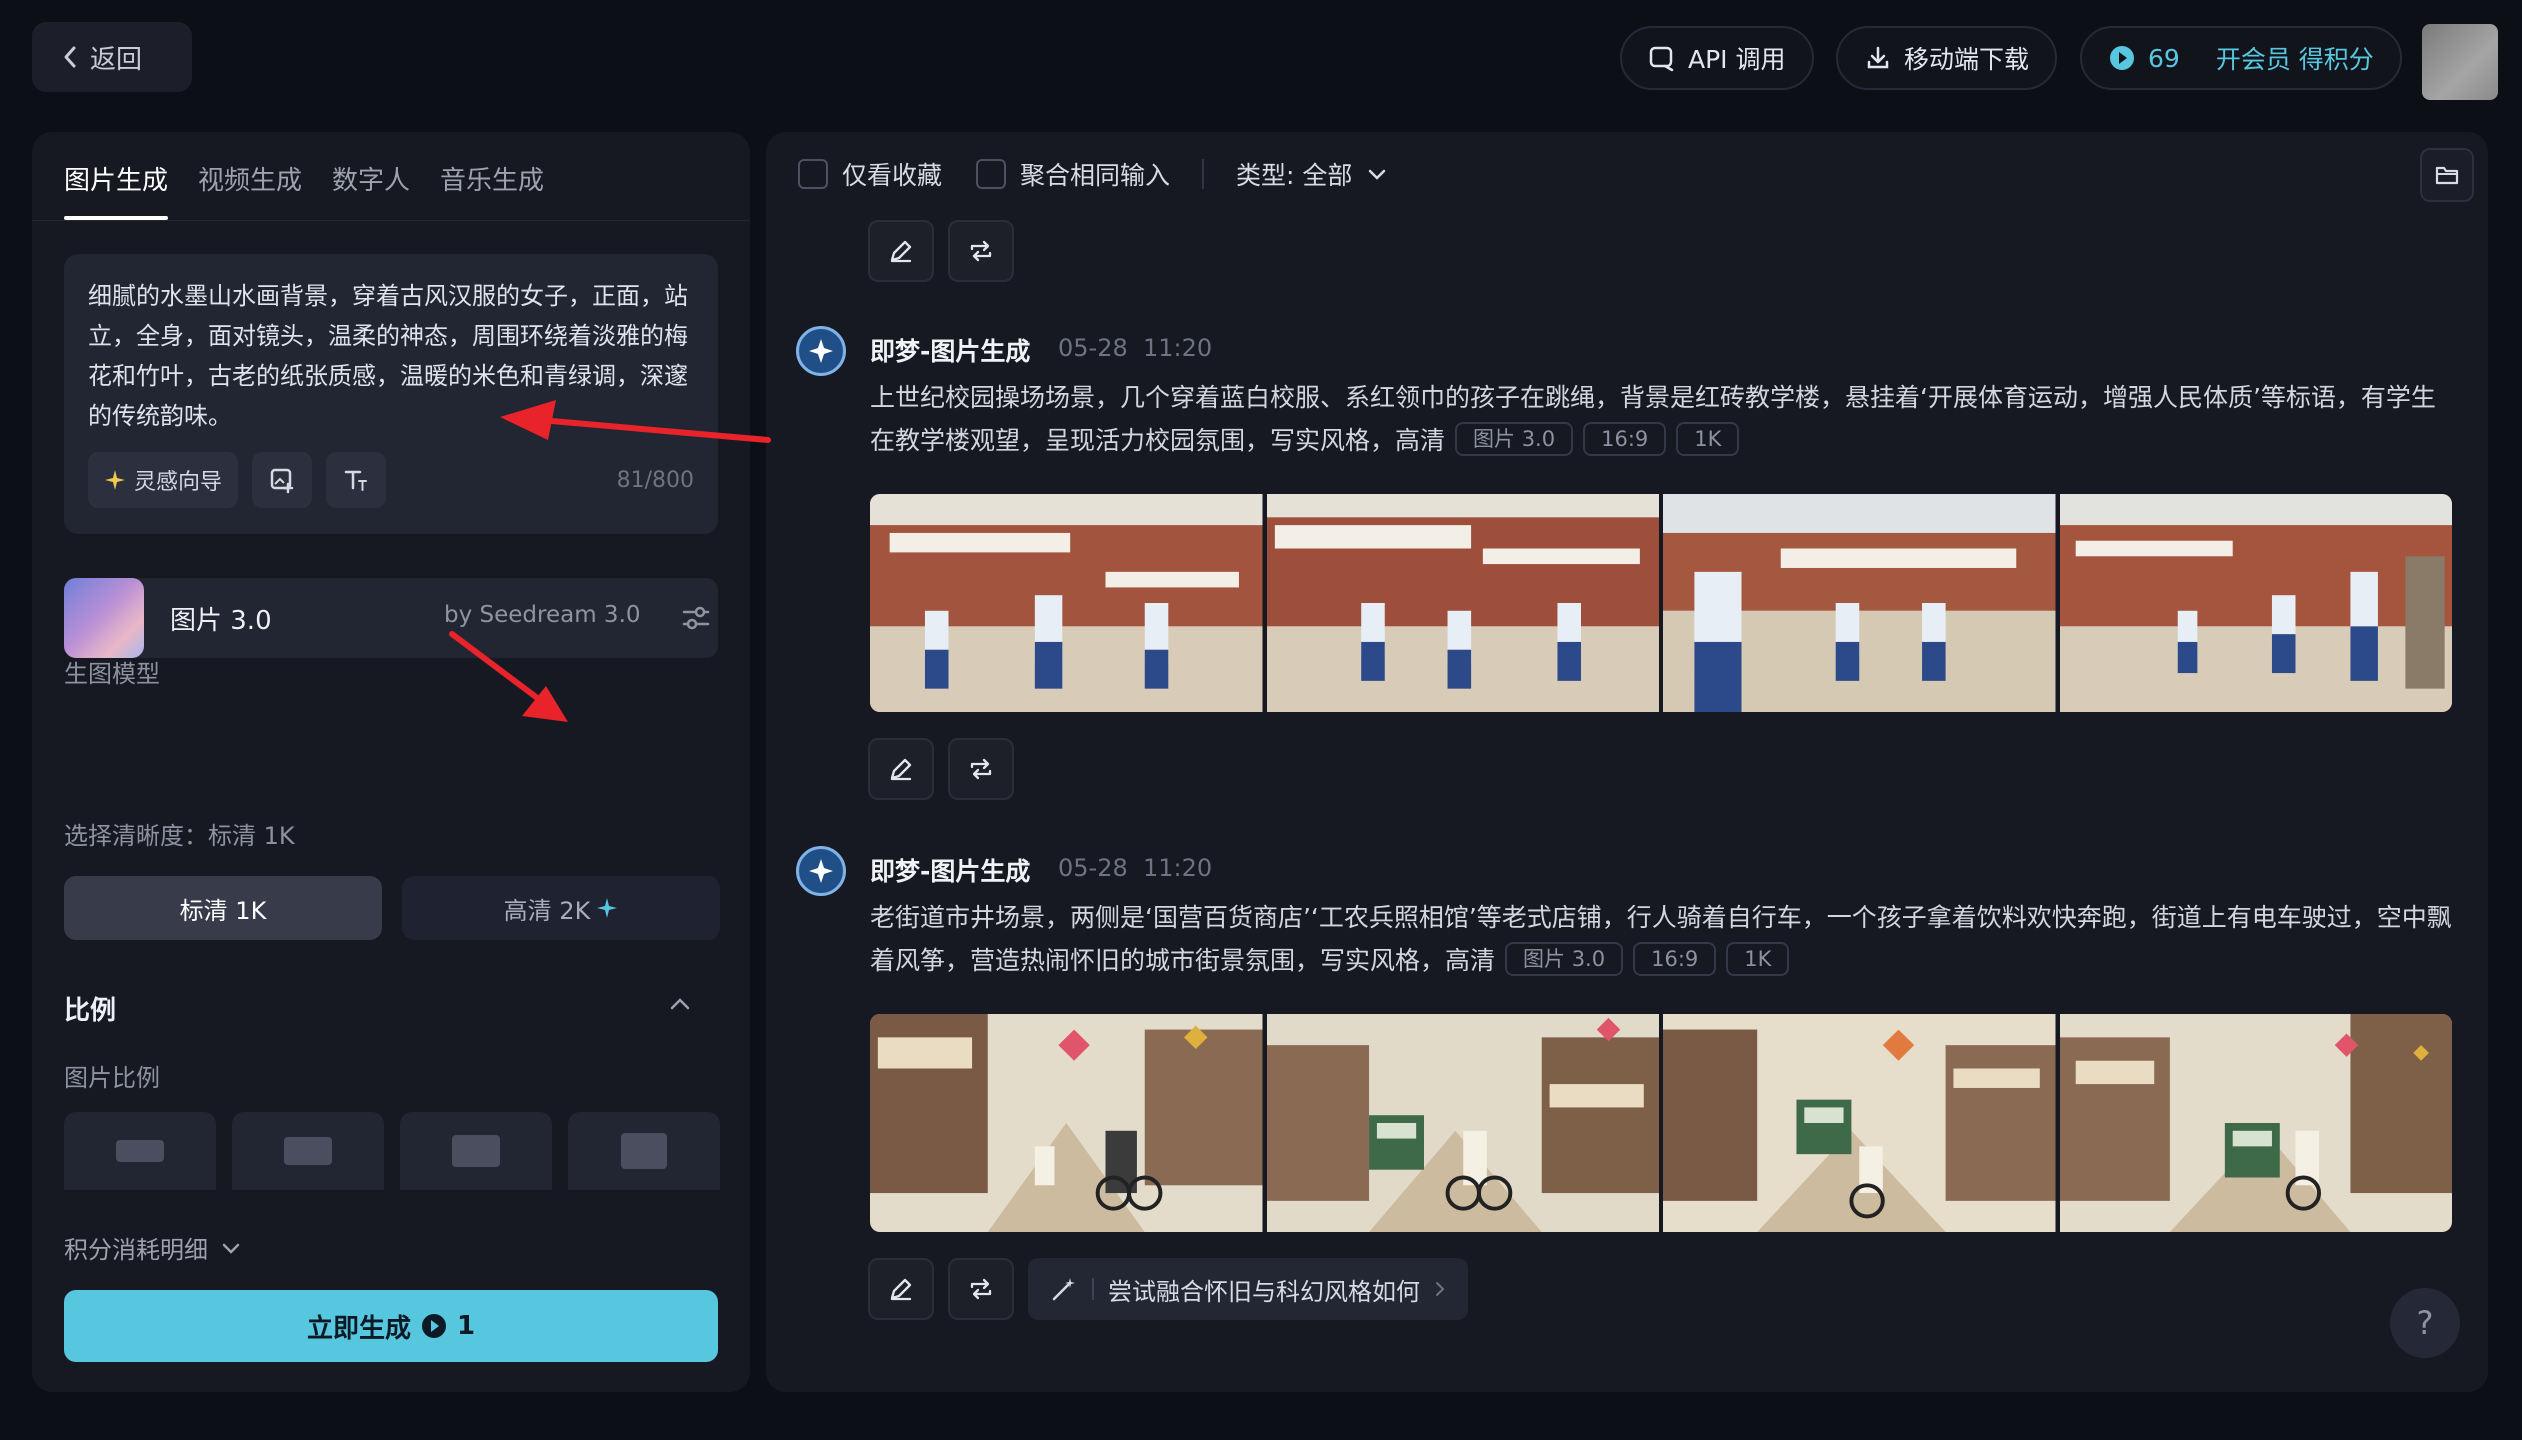  Describe the element at coordinates (680, 1004) in the screenshot. I see `chevron-up-icon` at that location.